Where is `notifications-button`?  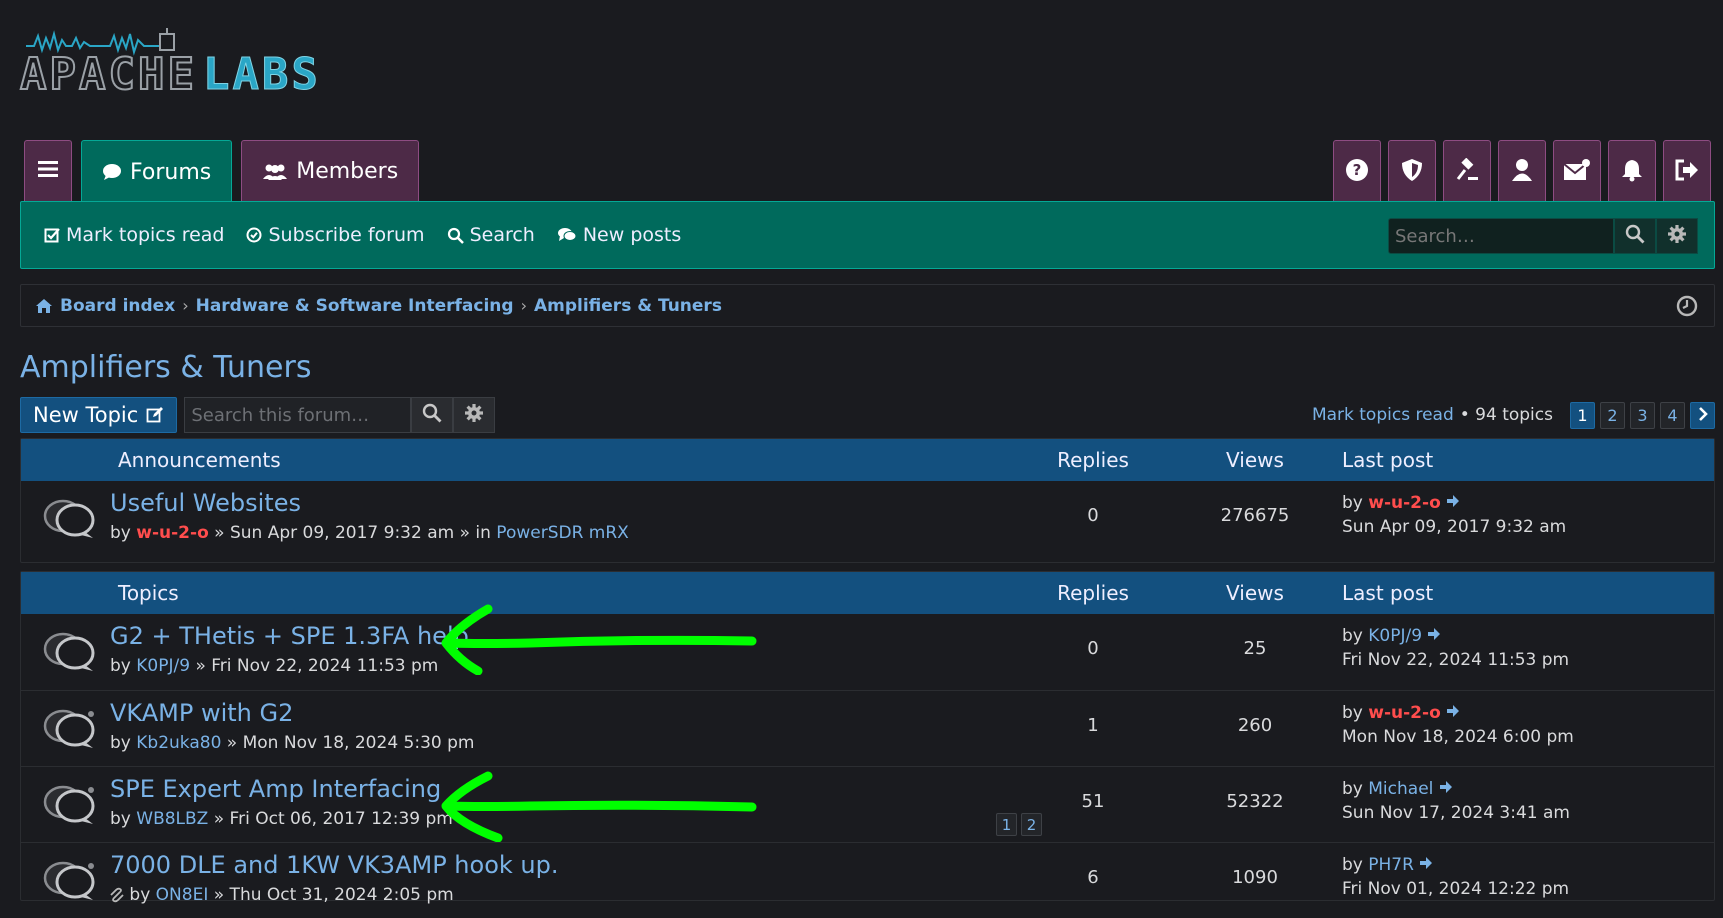
notifications-button is located at coordinates (1632, 171).